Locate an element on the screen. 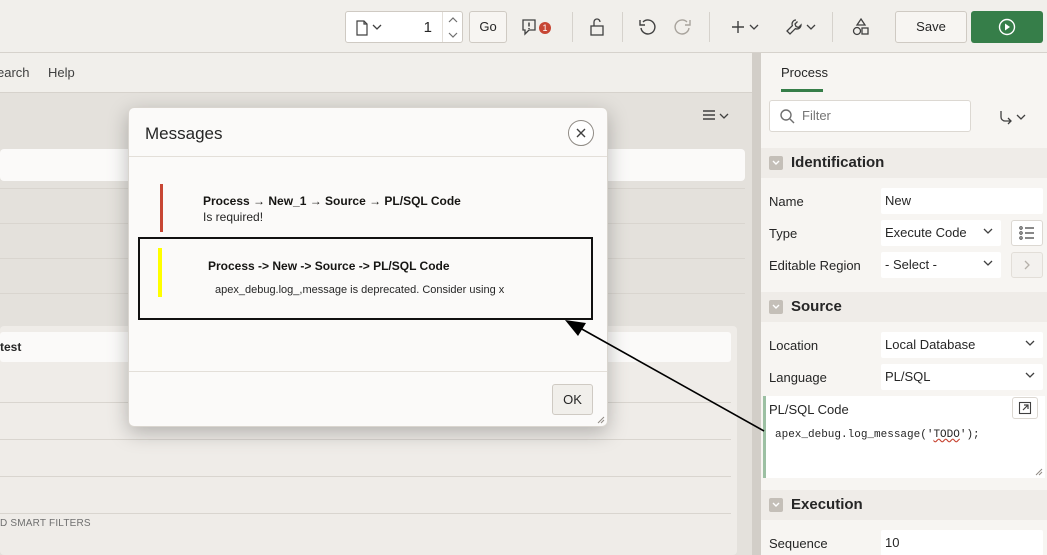 This screenshot has height=555, width=1047. play-icon is located at coordinates (1007, 27).